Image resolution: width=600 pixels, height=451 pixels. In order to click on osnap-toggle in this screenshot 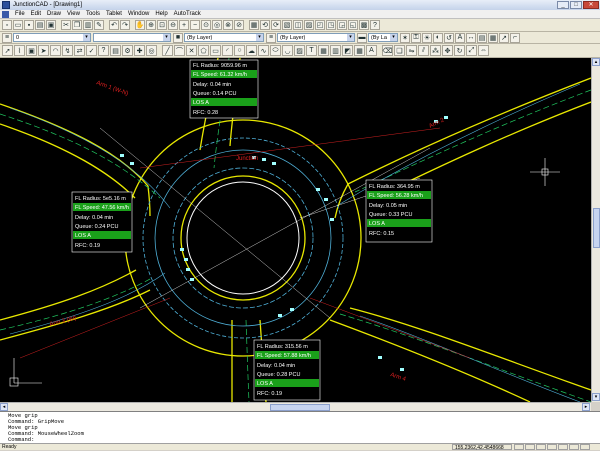, I will do `click(563, 447)`.